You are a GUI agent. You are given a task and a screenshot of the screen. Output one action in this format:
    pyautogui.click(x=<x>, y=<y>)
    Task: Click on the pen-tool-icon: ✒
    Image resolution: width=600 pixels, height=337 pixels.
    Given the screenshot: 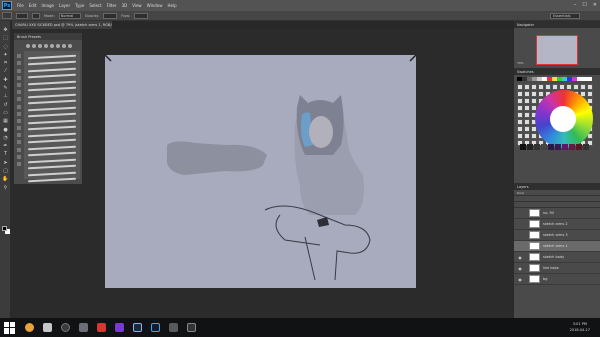 What is the action you would take?
    pyautogui.click(x=5, y=146)
    